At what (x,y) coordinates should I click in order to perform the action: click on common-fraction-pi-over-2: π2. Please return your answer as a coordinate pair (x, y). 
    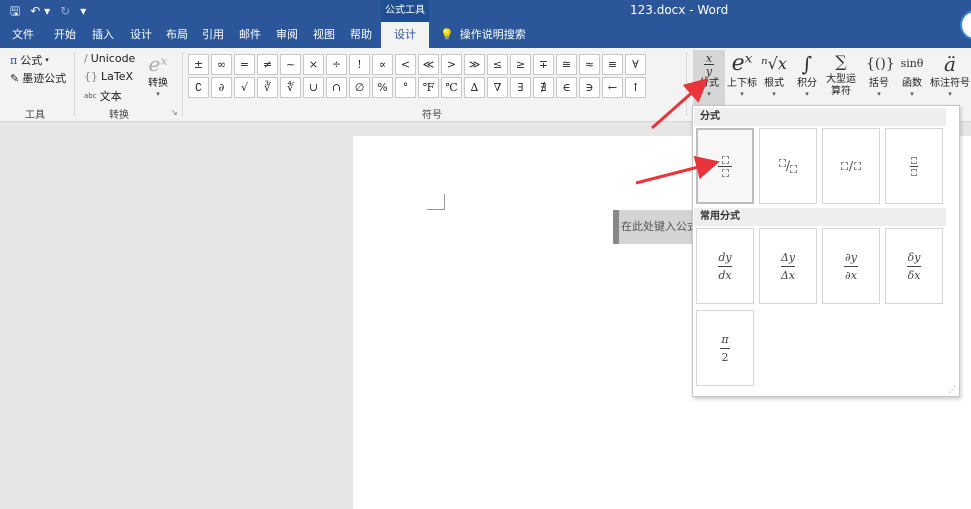
    Looking at the image, I should click on (725, 348).